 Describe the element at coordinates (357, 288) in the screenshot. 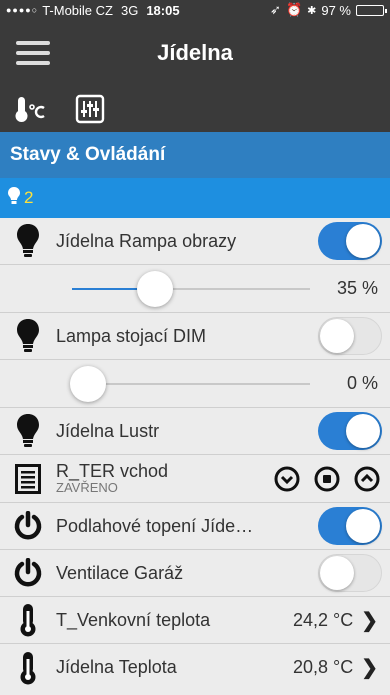

I see `dimmer-value: 35 %` at that location.